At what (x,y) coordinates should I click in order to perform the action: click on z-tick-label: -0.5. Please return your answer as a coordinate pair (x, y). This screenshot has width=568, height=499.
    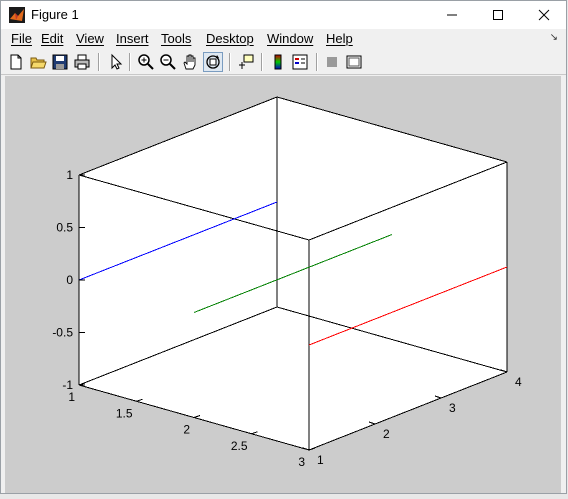
    Looking at the image, I should click on (62, 333).